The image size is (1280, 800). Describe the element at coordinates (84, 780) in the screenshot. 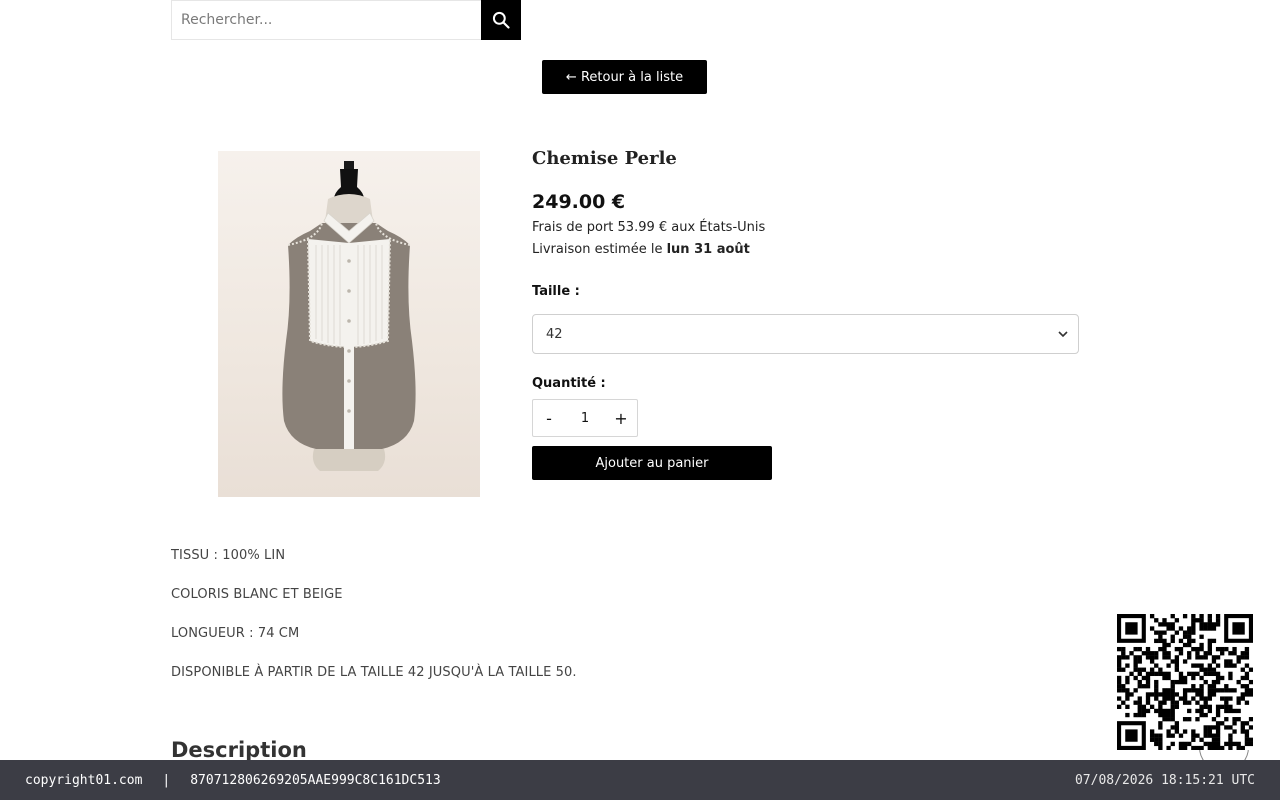

I see `footer-site: copyright01.com` at that location.